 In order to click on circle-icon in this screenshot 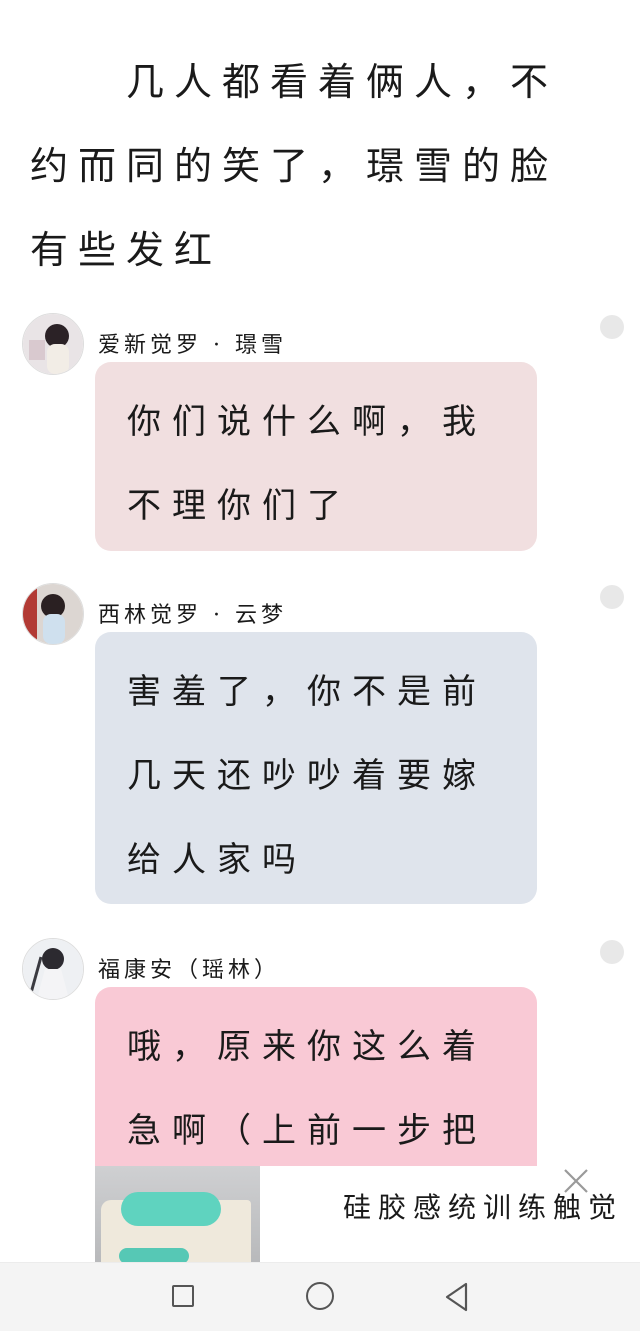, I will do `click(320, 1296)`.